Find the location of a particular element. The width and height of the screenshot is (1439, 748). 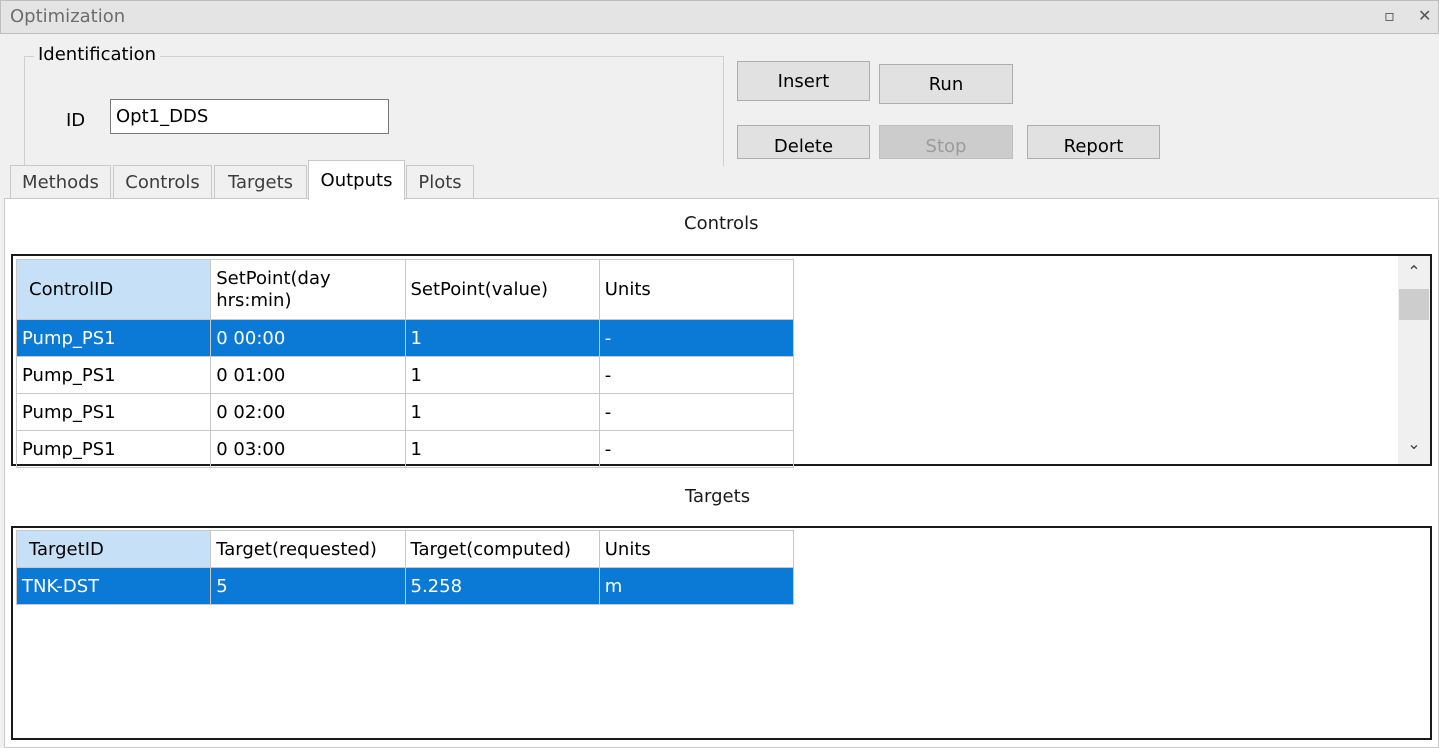

table-row: Pump_PS1 0 03:00 1 - is located at coordinates (405, 449).